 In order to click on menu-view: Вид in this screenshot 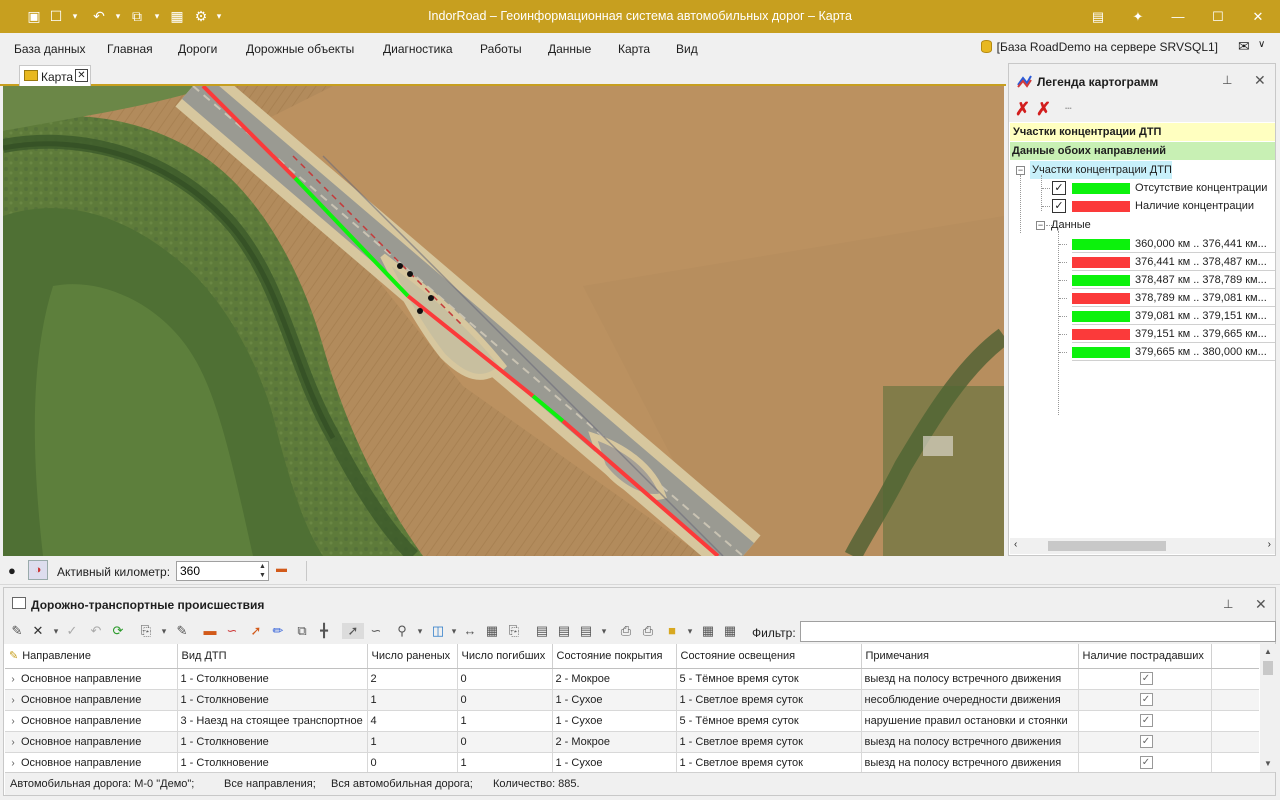, I will do `click(687, 49)`.